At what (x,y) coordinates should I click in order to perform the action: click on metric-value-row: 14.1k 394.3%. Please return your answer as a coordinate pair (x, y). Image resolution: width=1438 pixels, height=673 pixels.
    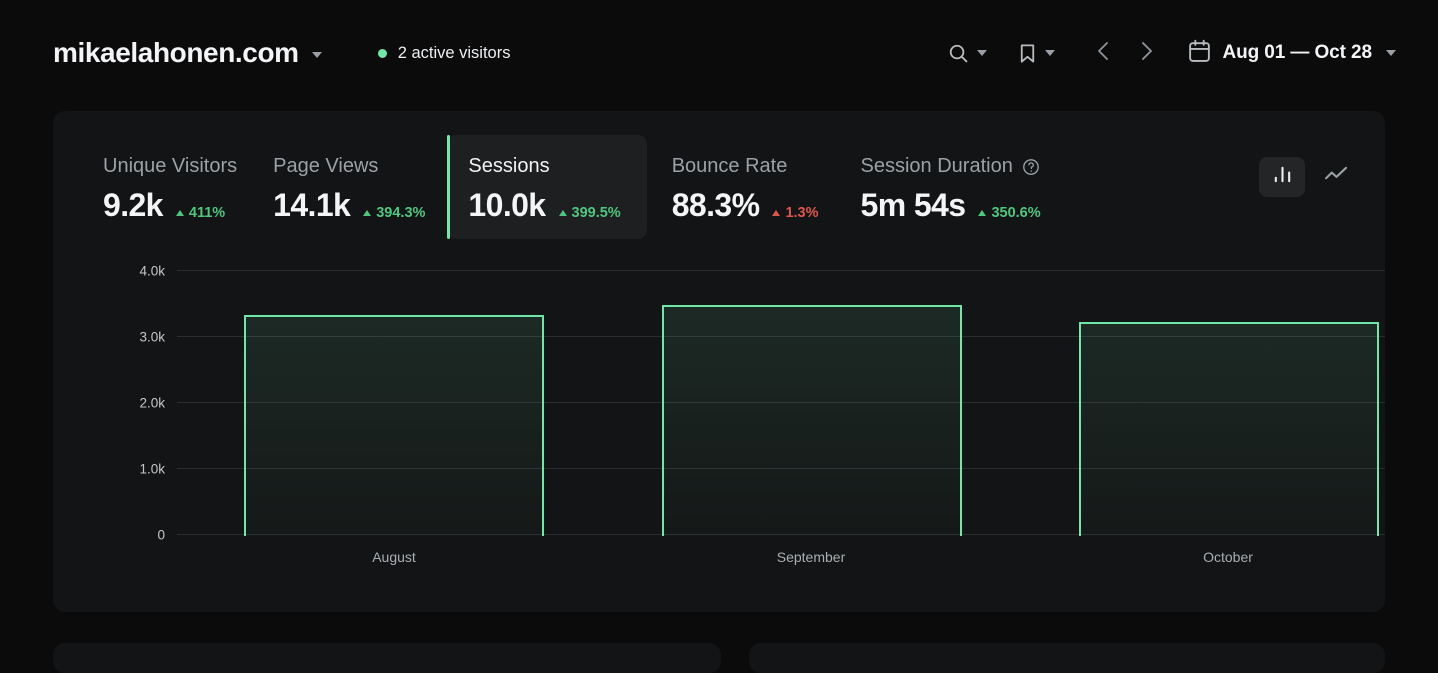
    Looking at the image, I should click on (349, 205).